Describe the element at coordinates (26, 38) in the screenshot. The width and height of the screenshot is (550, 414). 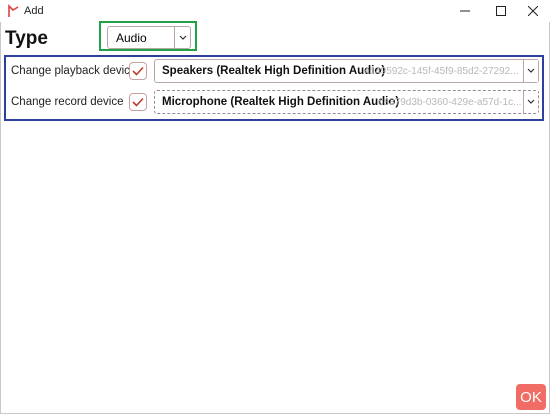
I see `type-heading: Type` at that location.